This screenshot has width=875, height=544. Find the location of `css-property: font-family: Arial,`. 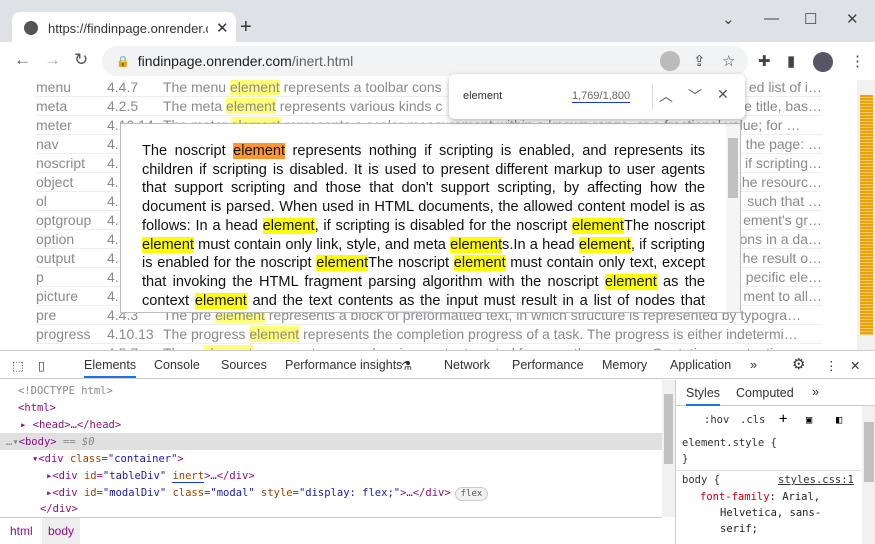

css-property: font-family: Arial, is located at coordinates (760, 497).